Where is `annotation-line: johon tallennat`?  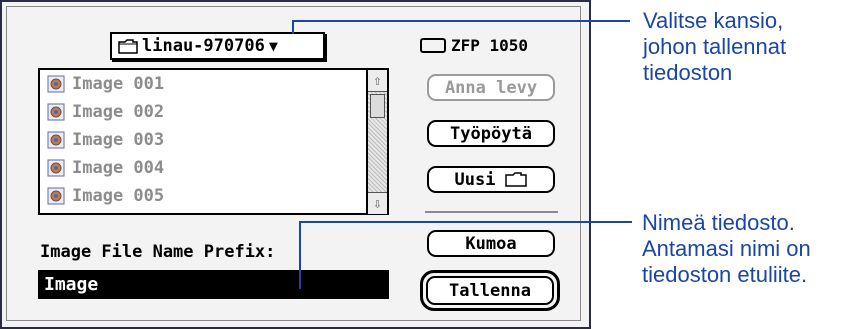
annotation-line: johon tallennat is located at coordinates (715, 46).